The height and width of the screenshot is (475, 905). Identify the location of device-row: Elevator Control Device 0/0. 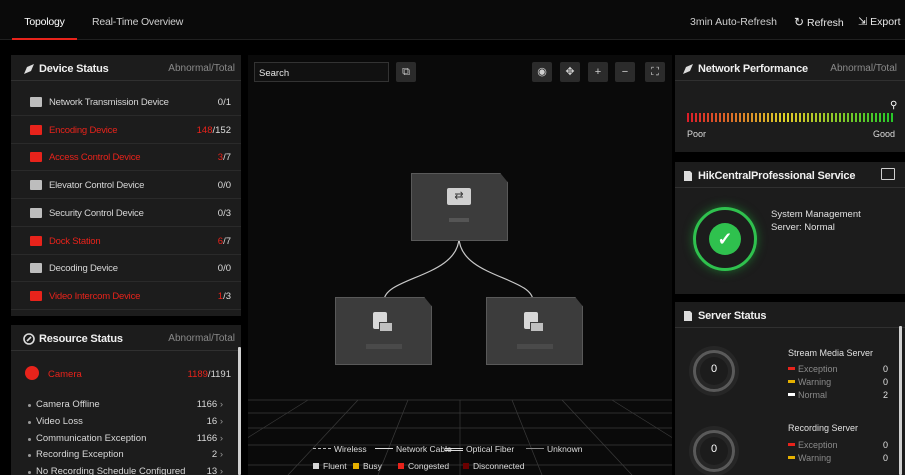
(126, 186).